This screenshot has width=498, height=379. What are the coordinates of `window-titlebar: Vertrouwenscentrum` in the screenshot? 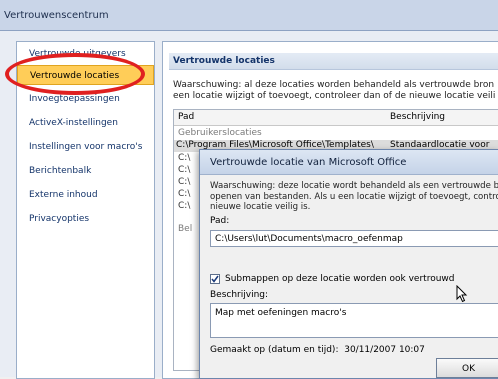 It's located at (249, 15).